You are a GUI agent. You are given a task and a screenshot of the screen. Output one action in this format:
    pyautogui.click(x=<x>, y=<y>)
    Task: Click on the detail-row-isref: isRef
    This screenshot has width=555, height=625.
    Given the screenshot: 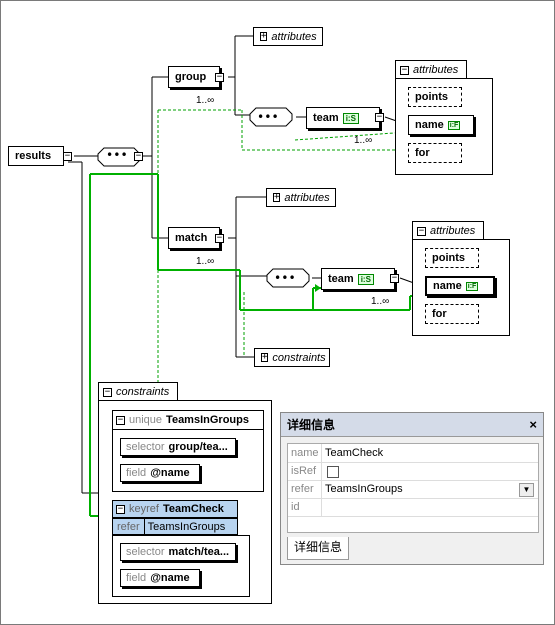 What is the action you would take?
    pyautogui.click(x=413, y=471)
    